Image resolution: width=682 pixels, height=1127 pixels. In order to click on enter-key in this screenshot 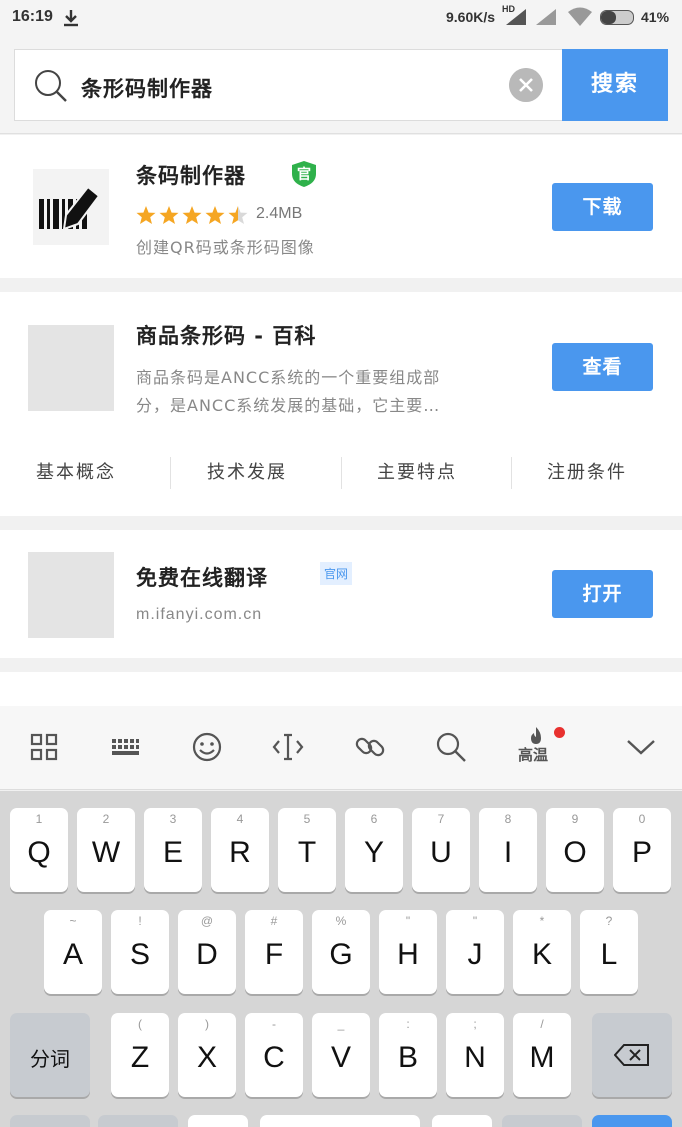, I will do `click(632, 1121)`.